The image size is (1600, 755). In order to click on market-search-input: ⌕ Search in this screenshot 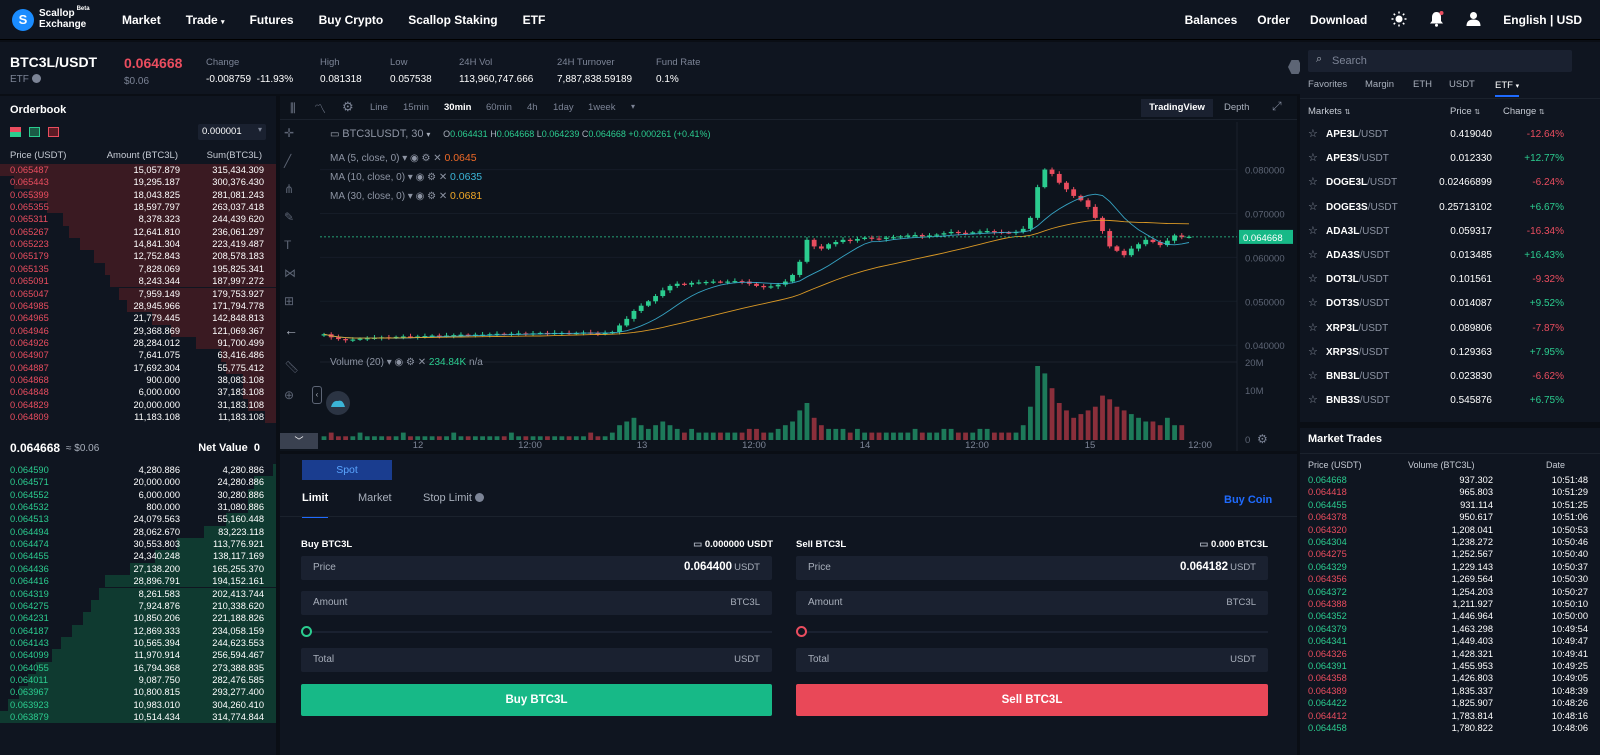, I will do `click(1440, 61)`.